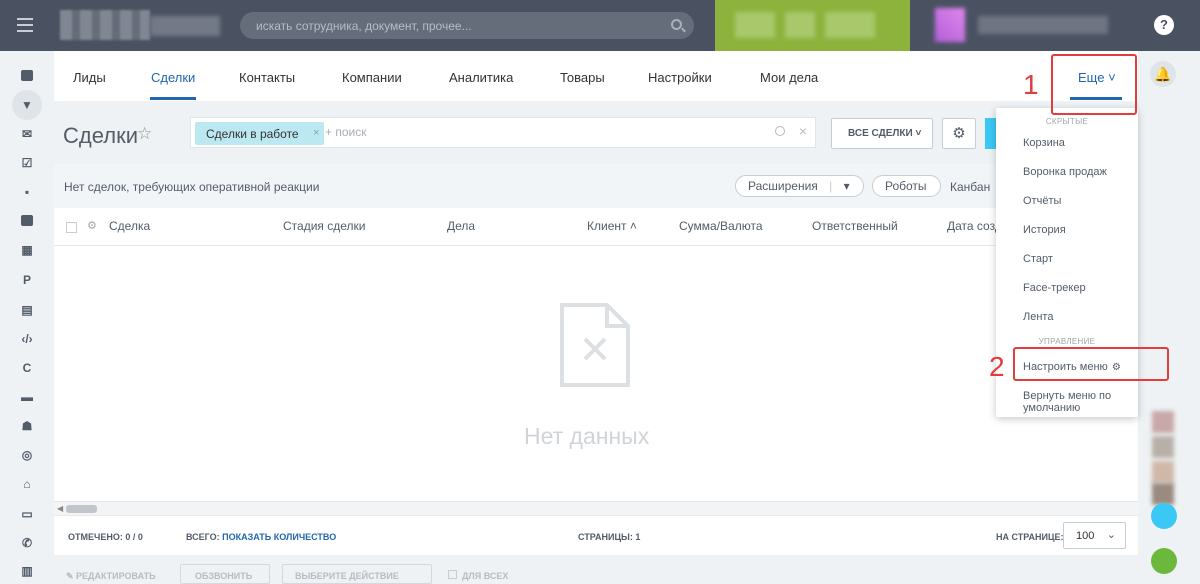 The image size is (1200, 584). I want to click on per-page-value: 100, so click(1085, 536).